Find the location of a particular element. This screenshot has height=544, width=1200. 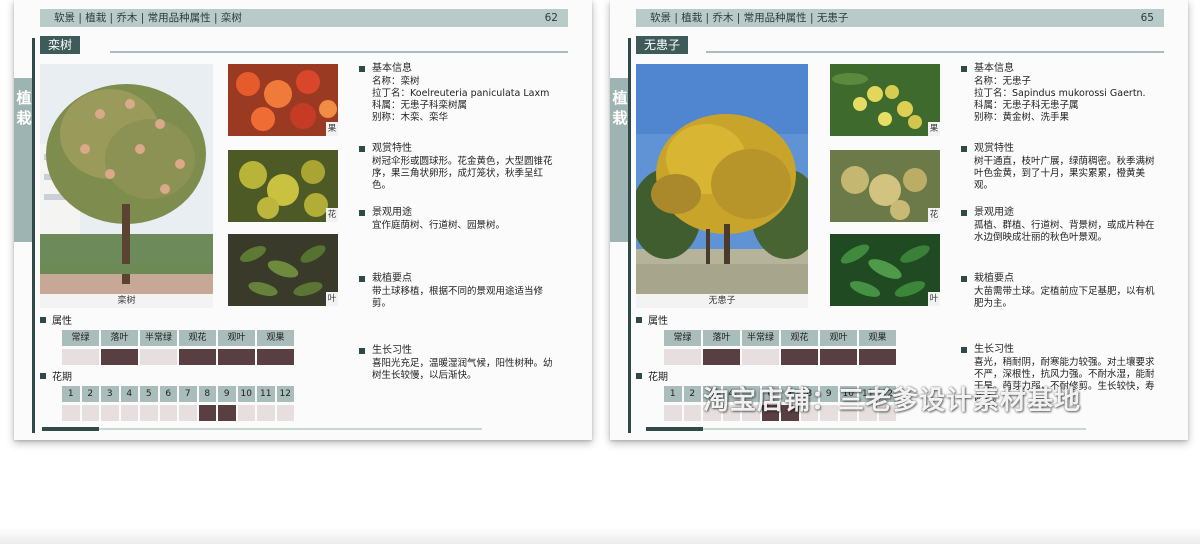

main-tree-photo: 栾树 is located at coordinates (126, 186).